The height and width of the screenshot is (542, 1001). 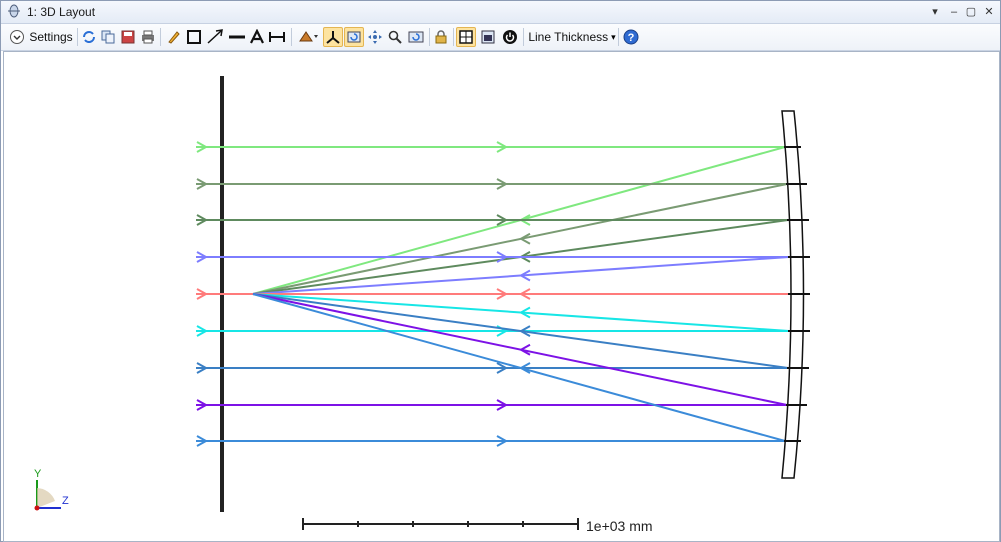 I want to click on rotate-icon, so click(x=308, y=36).